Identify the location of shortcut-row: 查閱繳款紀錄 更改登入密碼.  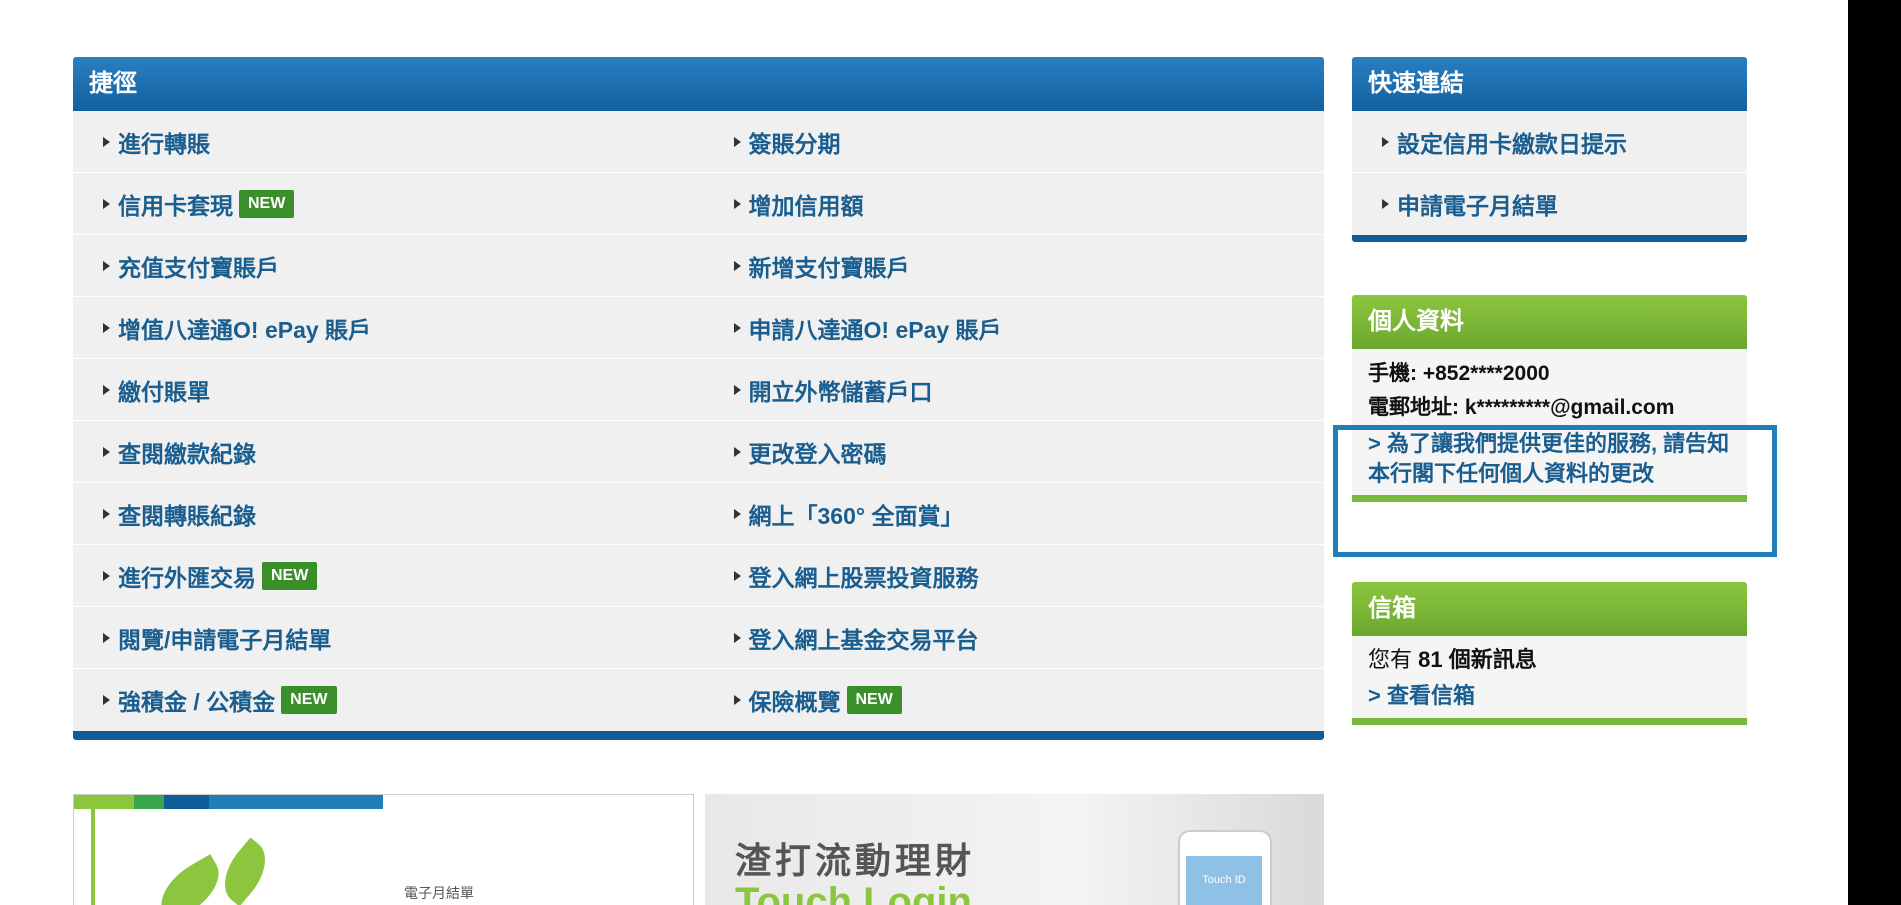
(698, 452).